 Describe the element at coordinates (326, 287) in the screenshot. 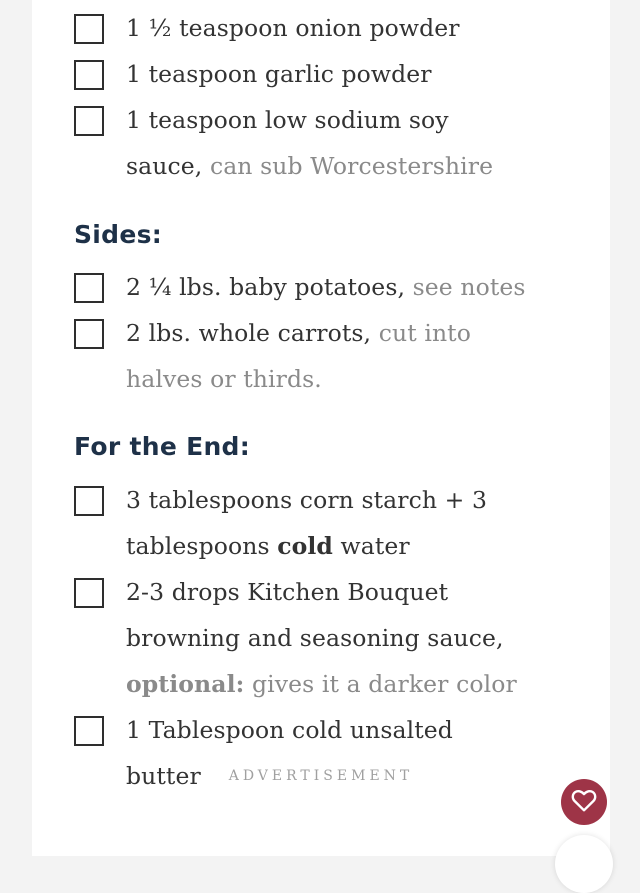

I see `ingredient-text: 2 ¼ lbs. baby potatoes, see notes` at that location.